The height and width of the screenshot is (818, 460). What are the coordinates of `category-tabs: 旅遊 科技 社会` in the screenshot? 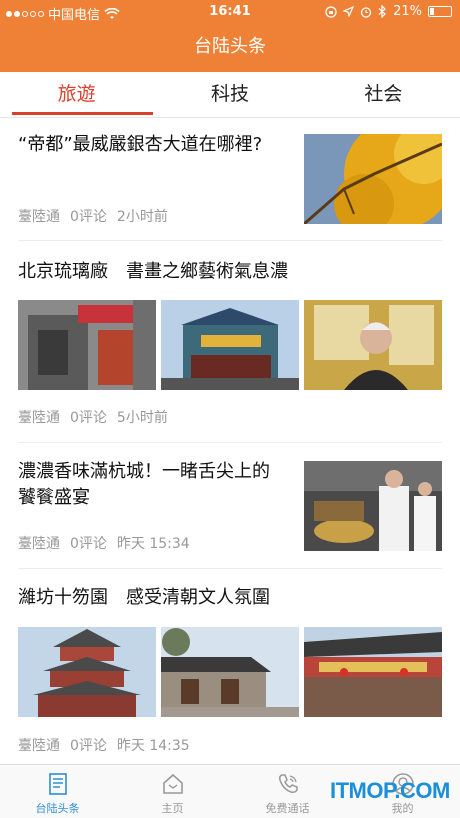 It's located at (230, 95).